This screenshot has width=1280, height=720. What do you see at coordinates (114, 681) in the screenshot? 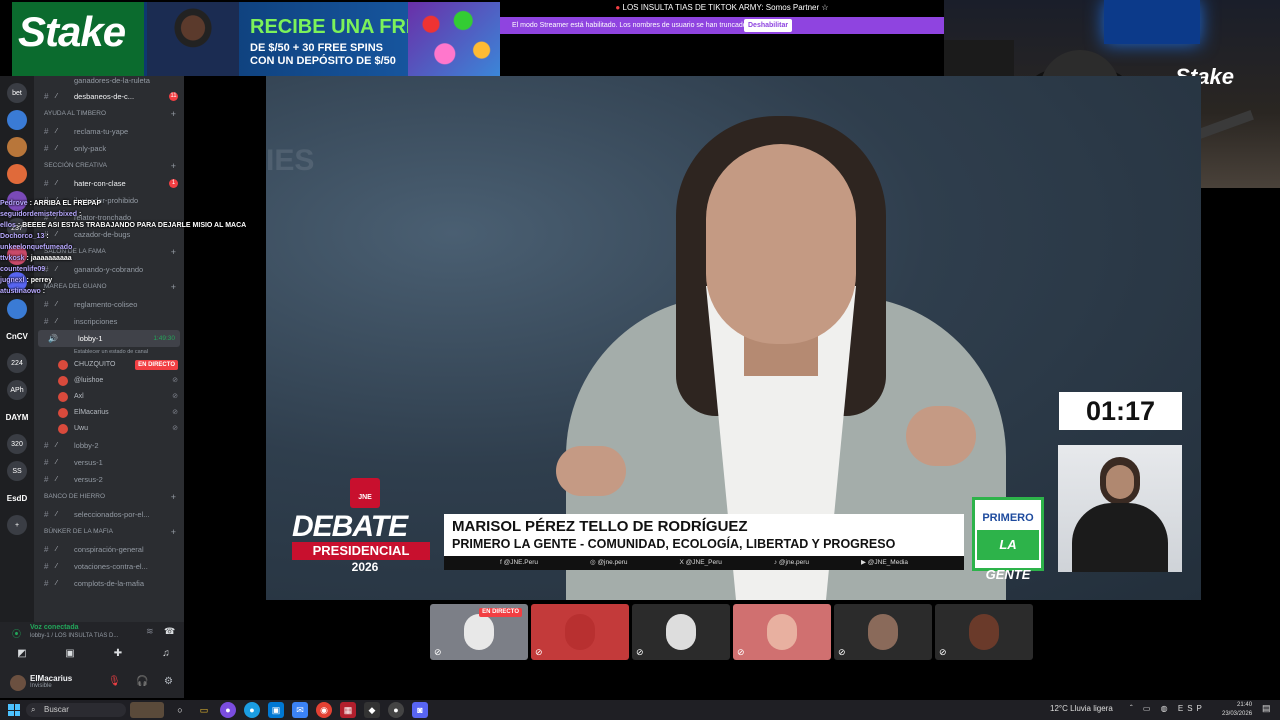
I see `mute-icon: 🎙` at bounding box center [114, 681].